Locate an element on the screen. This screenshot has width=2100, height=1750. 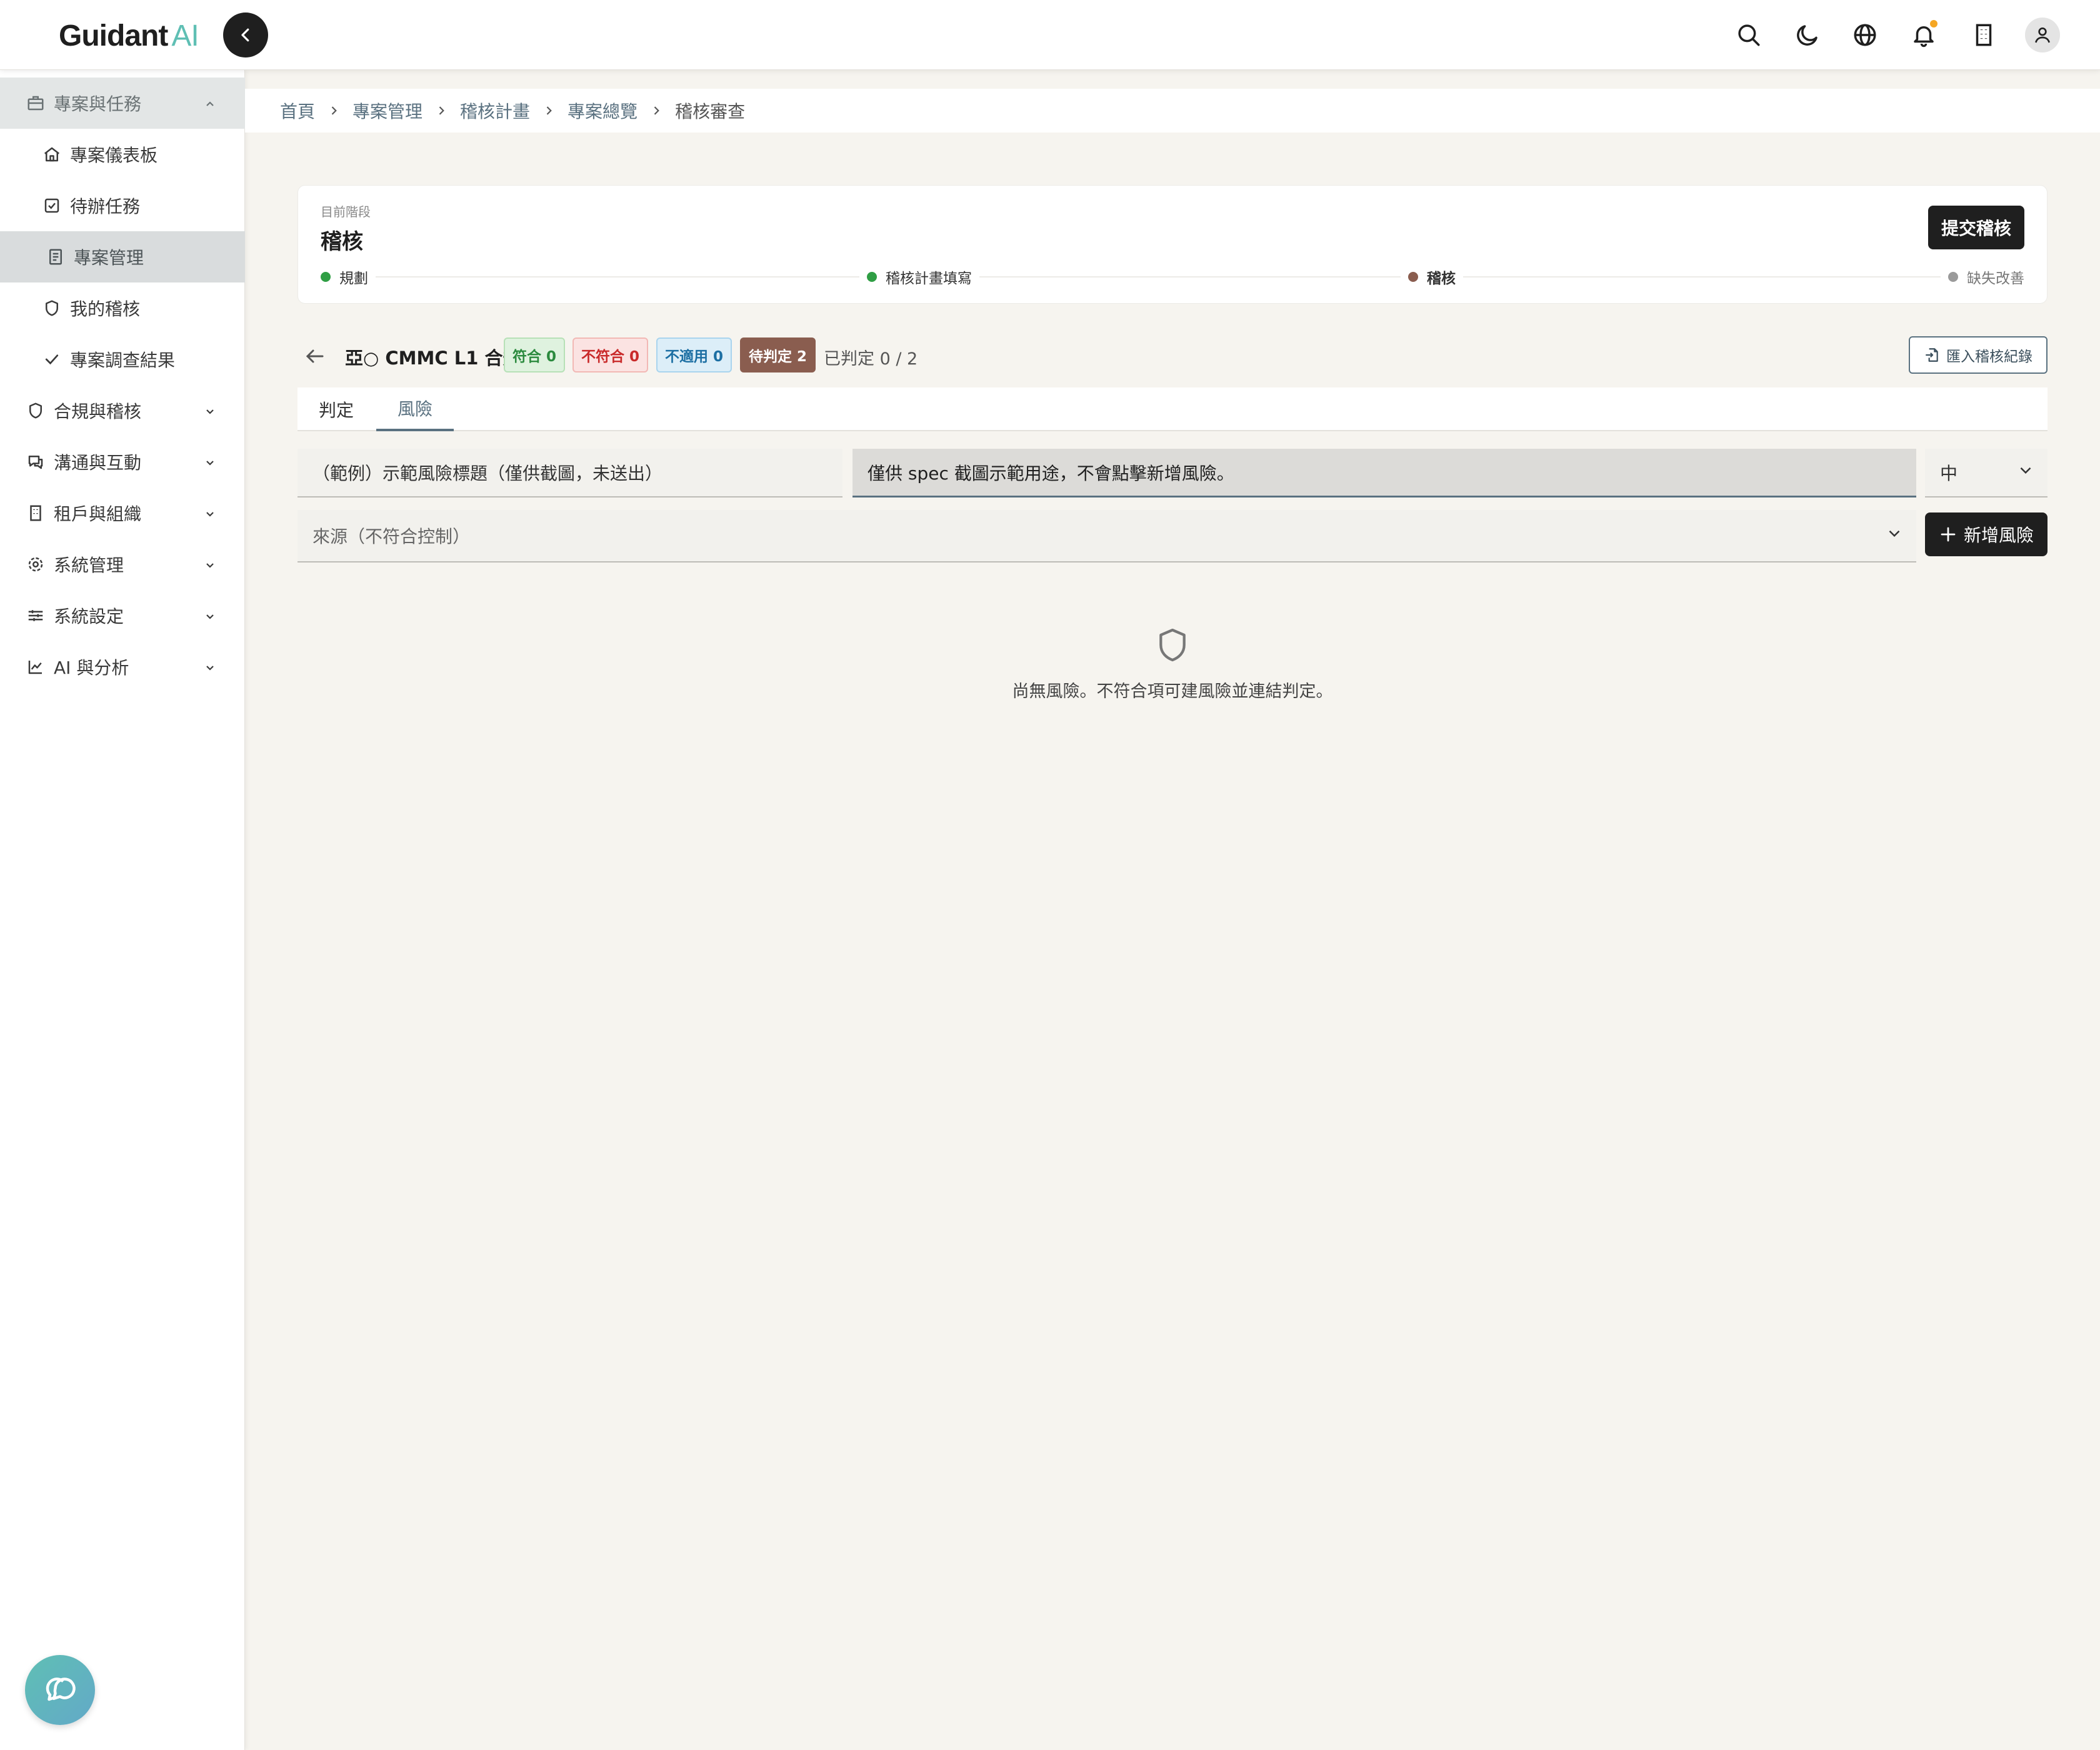
add-risk-button: 新增風險 is located at coordinates (1986, 534).